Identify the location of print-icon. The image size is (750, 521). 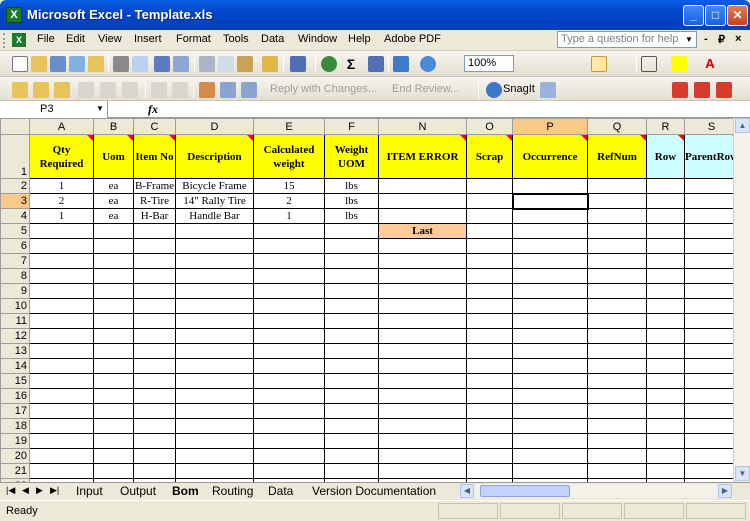
(121, 64).